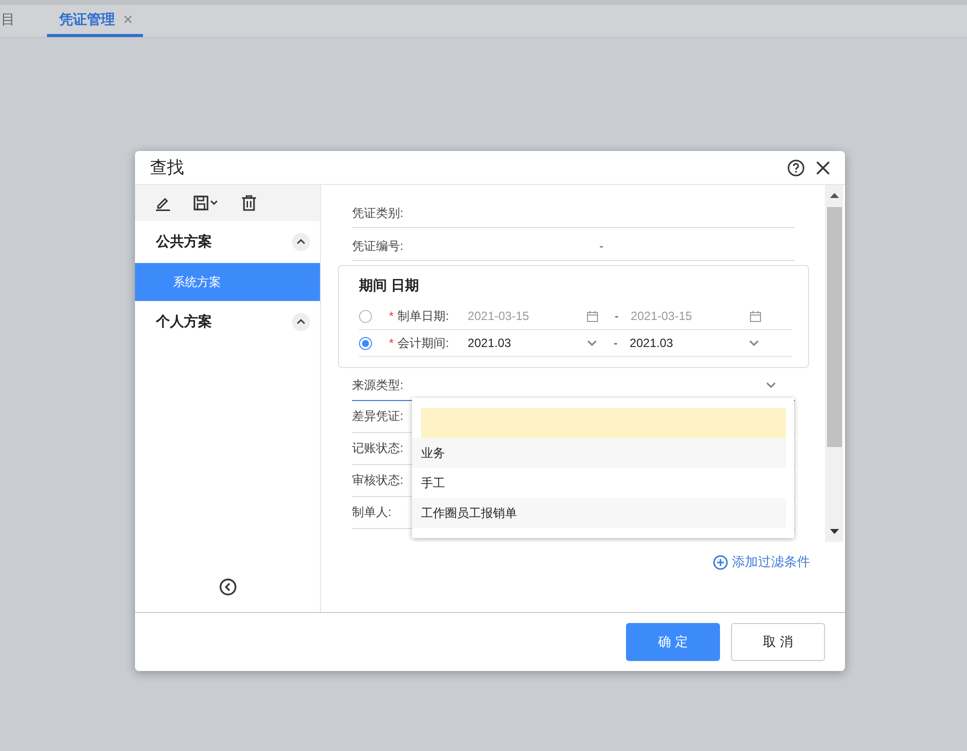 The width and height of the screenshot is (967, 751). I want to click on add-filter-link: 添加过滤条件, so click(771, 562).